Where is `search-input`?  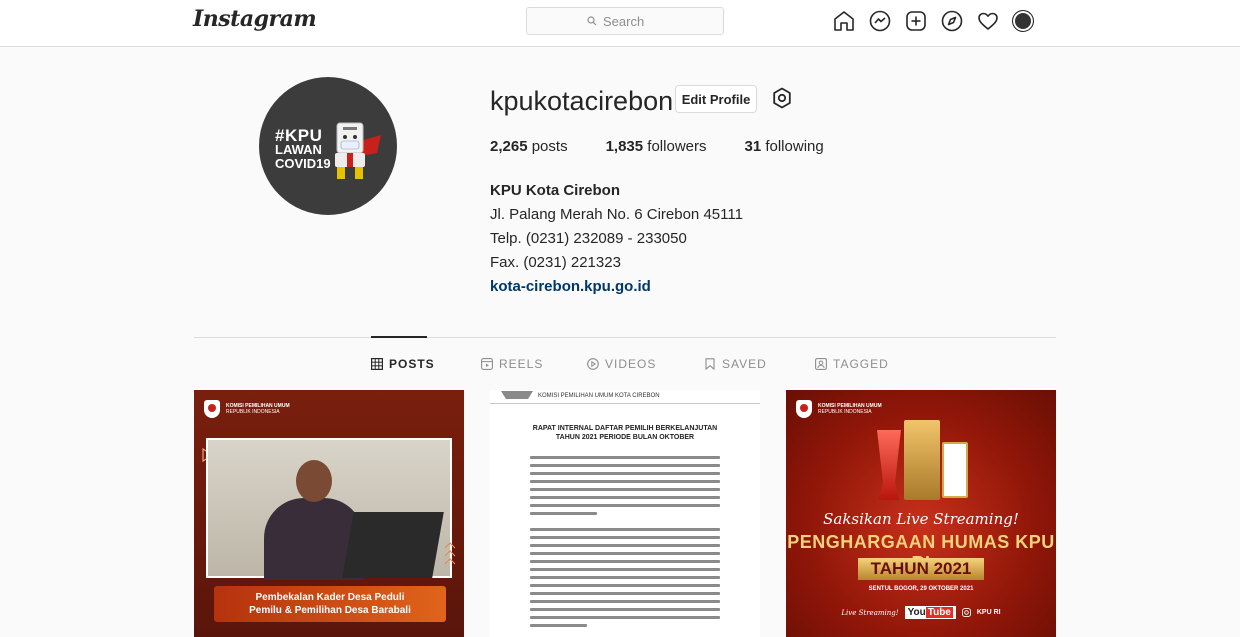 search-input is located at coordinates (633, 21).